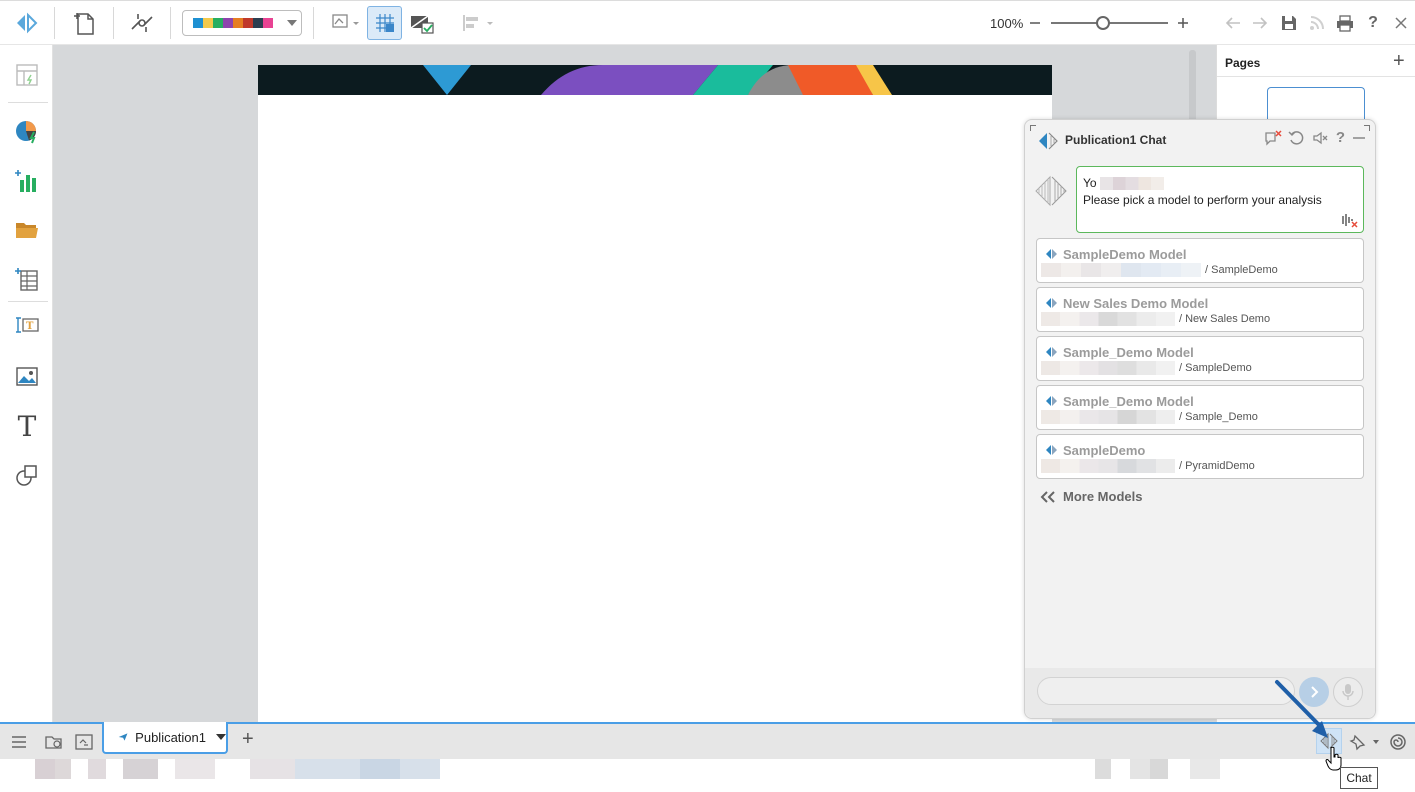 This screenshot has width=1415, height=792. I want to click on zoom-in-button, so click(1183, 23).